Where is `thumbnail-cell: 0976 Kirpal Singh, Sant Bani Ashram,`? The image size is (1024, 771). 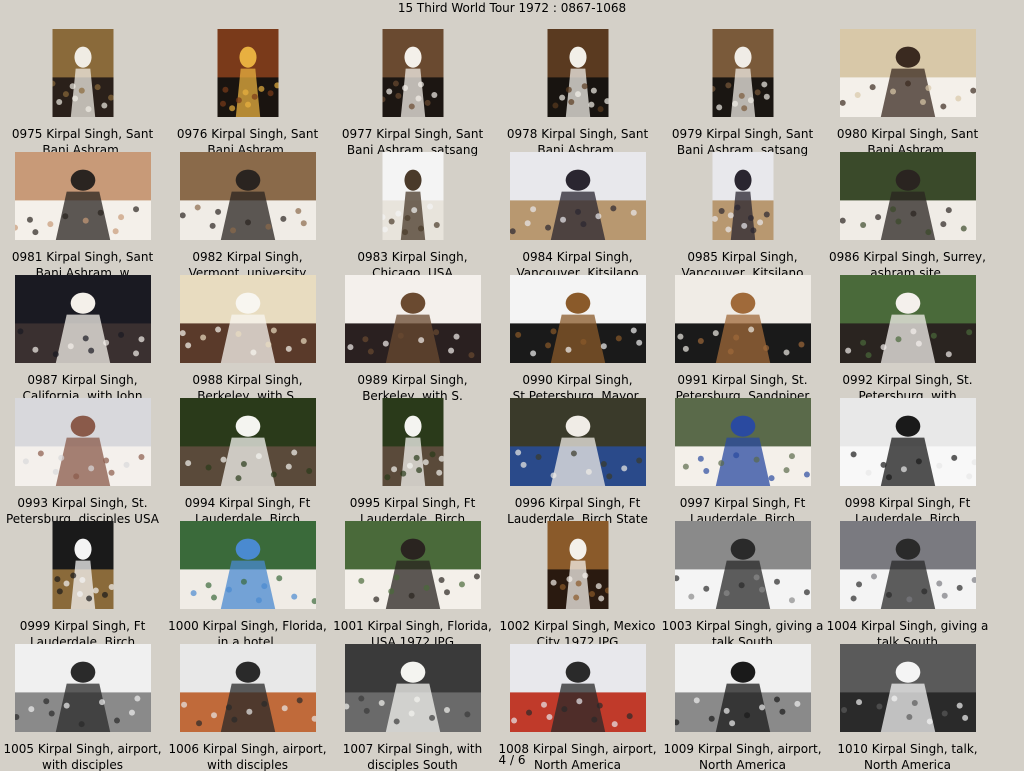 thumbnail-cell: 0976 Kirpal Singh, Sant Bani Ashram, is located at coordinates (247, 92).